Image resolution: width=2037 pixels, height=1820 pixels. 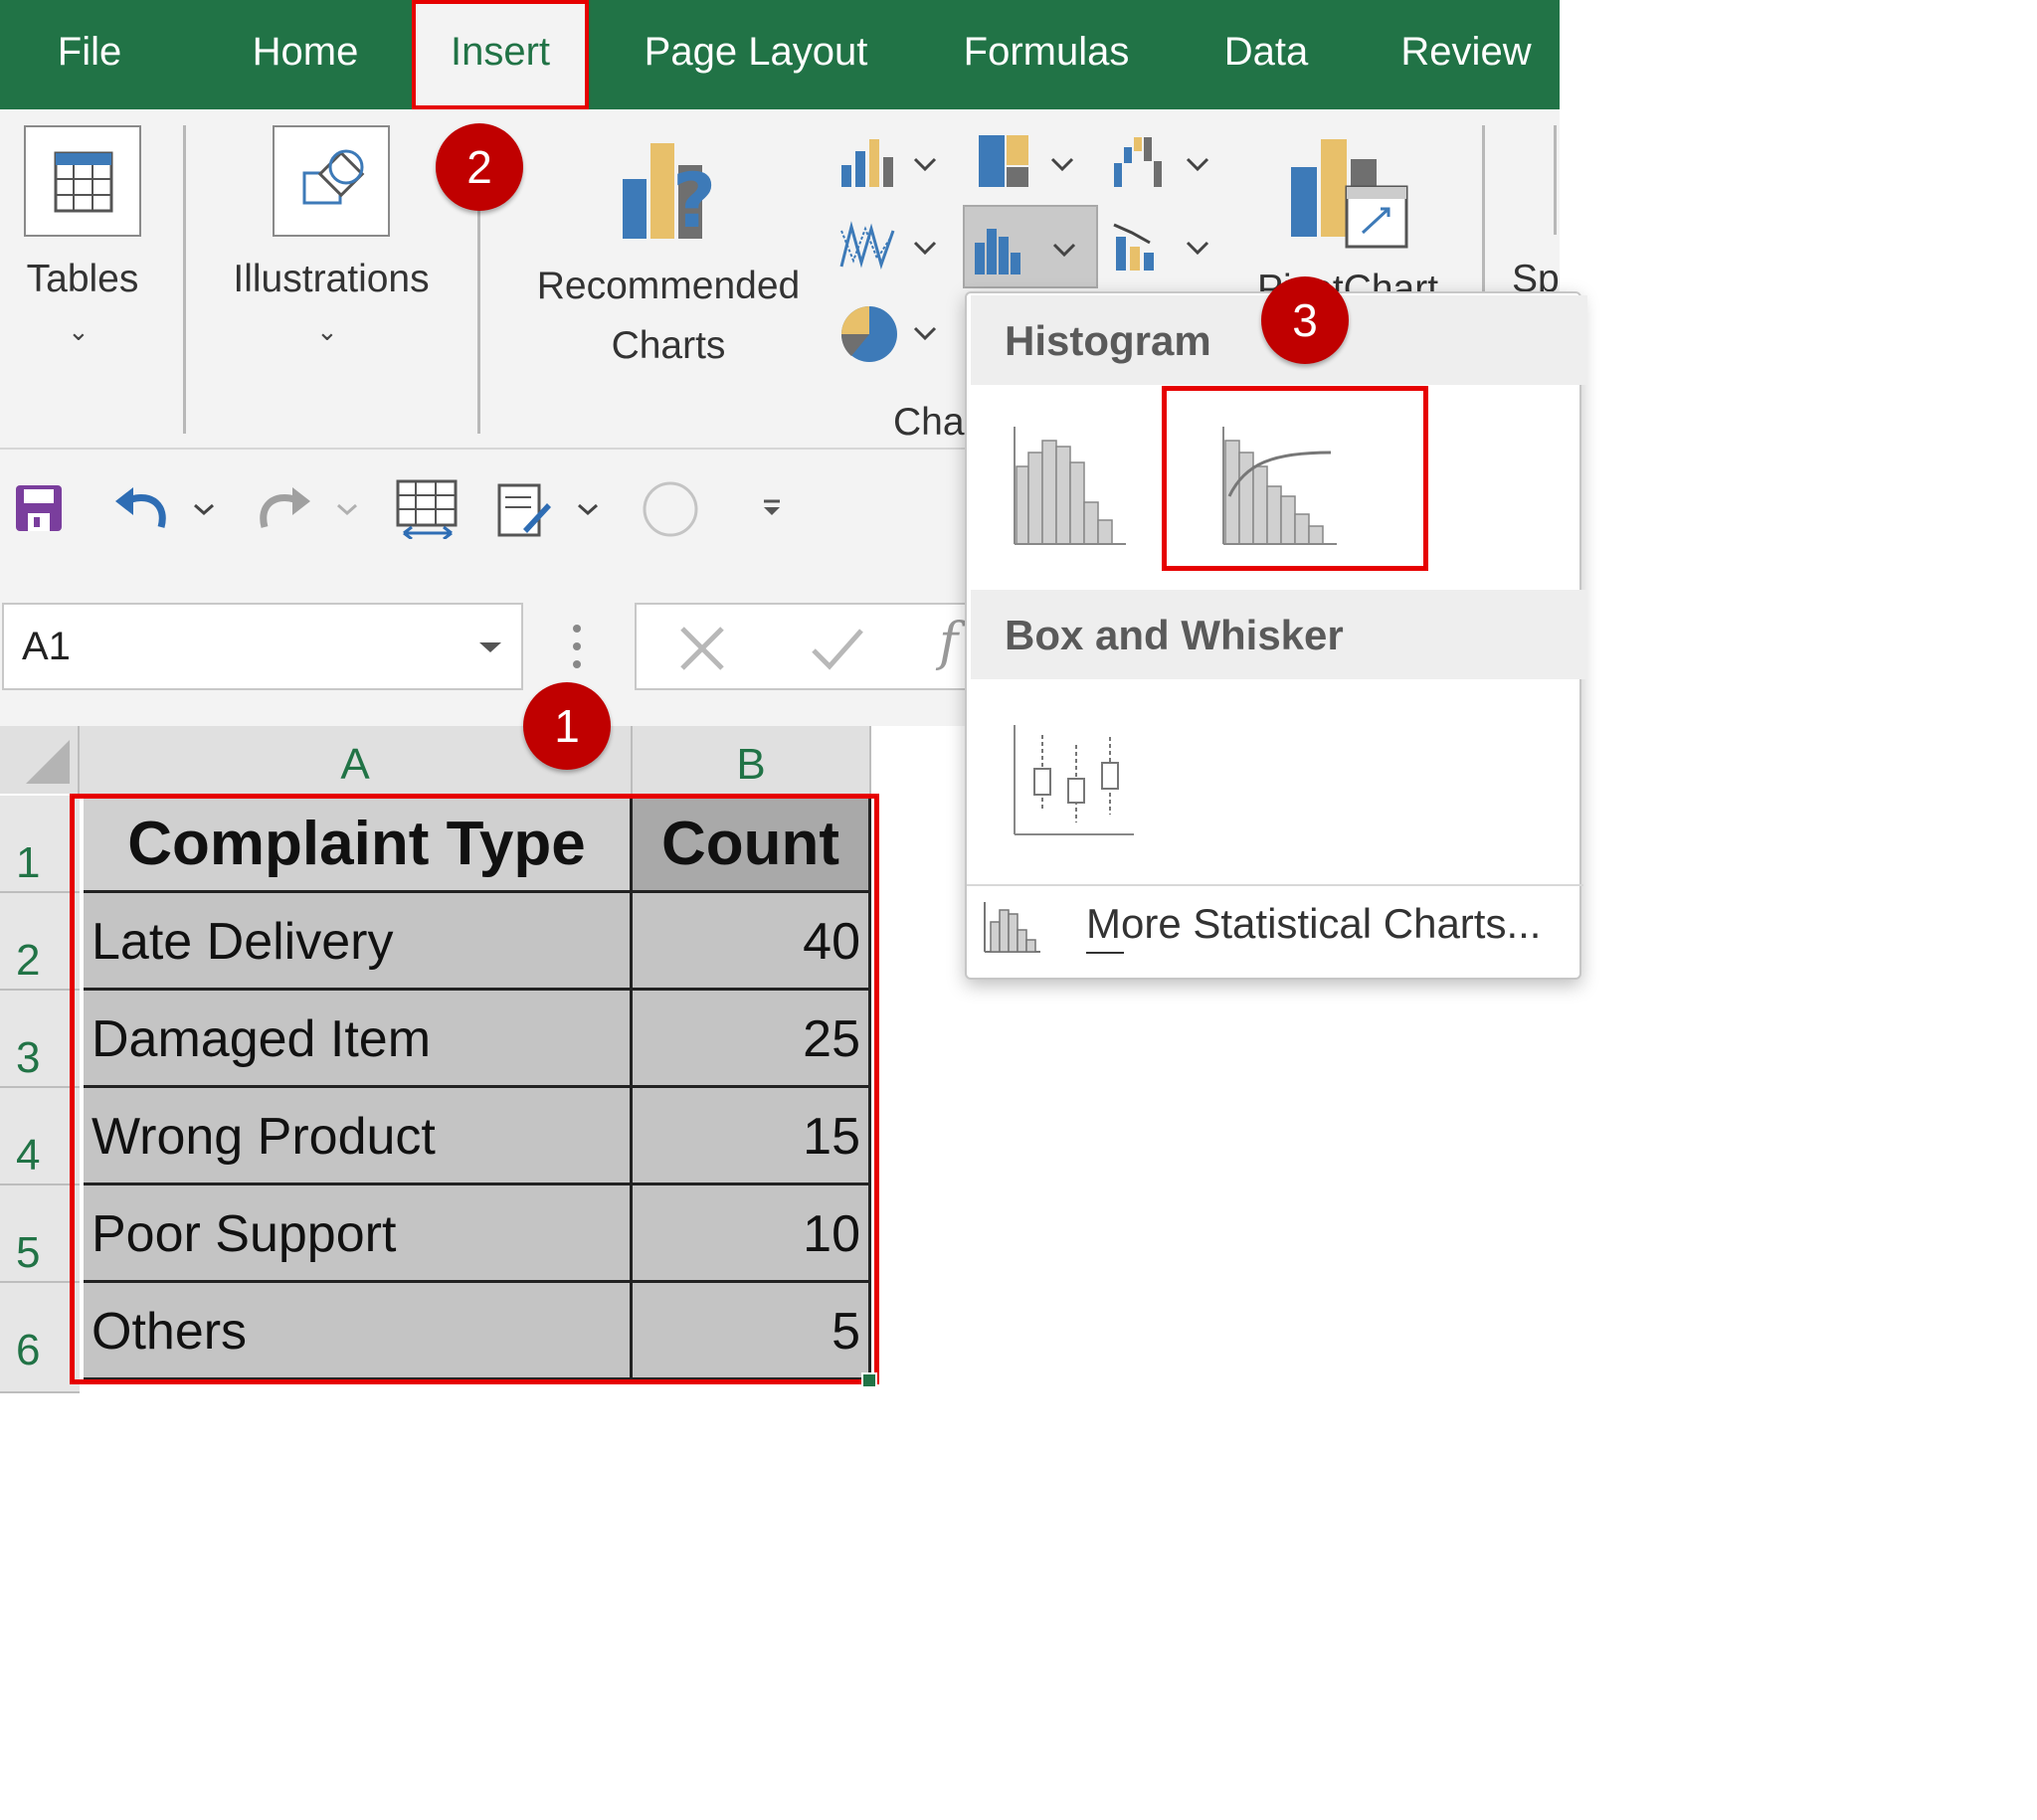 I want to click on tab-file: File, so click(x=89, y=54).